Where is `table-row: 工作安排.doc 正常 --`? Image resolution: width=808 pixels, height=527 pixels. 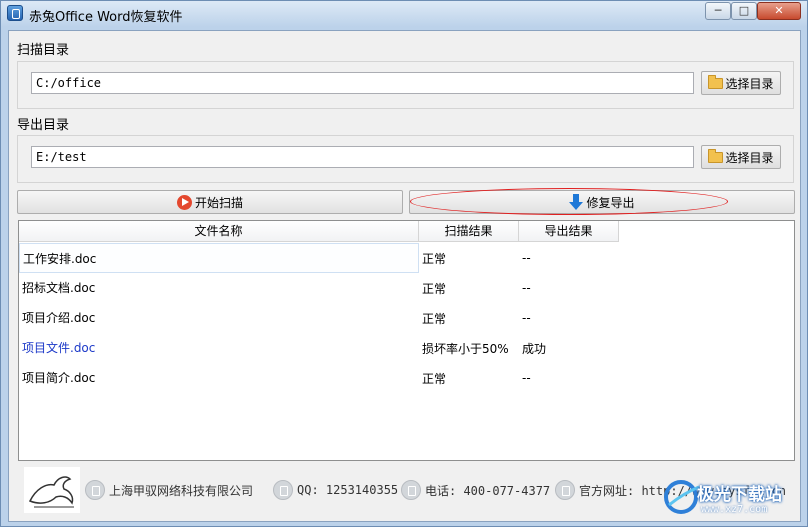 table-row: 工作安排.doc 正常 -- is located at coordinates (319, 258).